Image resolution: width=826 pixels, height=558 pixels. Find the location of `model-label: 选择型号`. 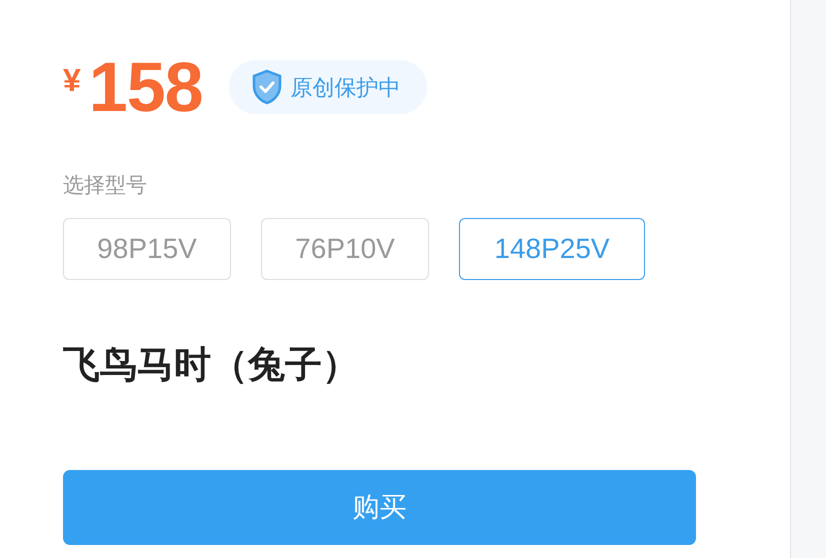

model-label: 选择型号 is located at coordinates (105, 186).